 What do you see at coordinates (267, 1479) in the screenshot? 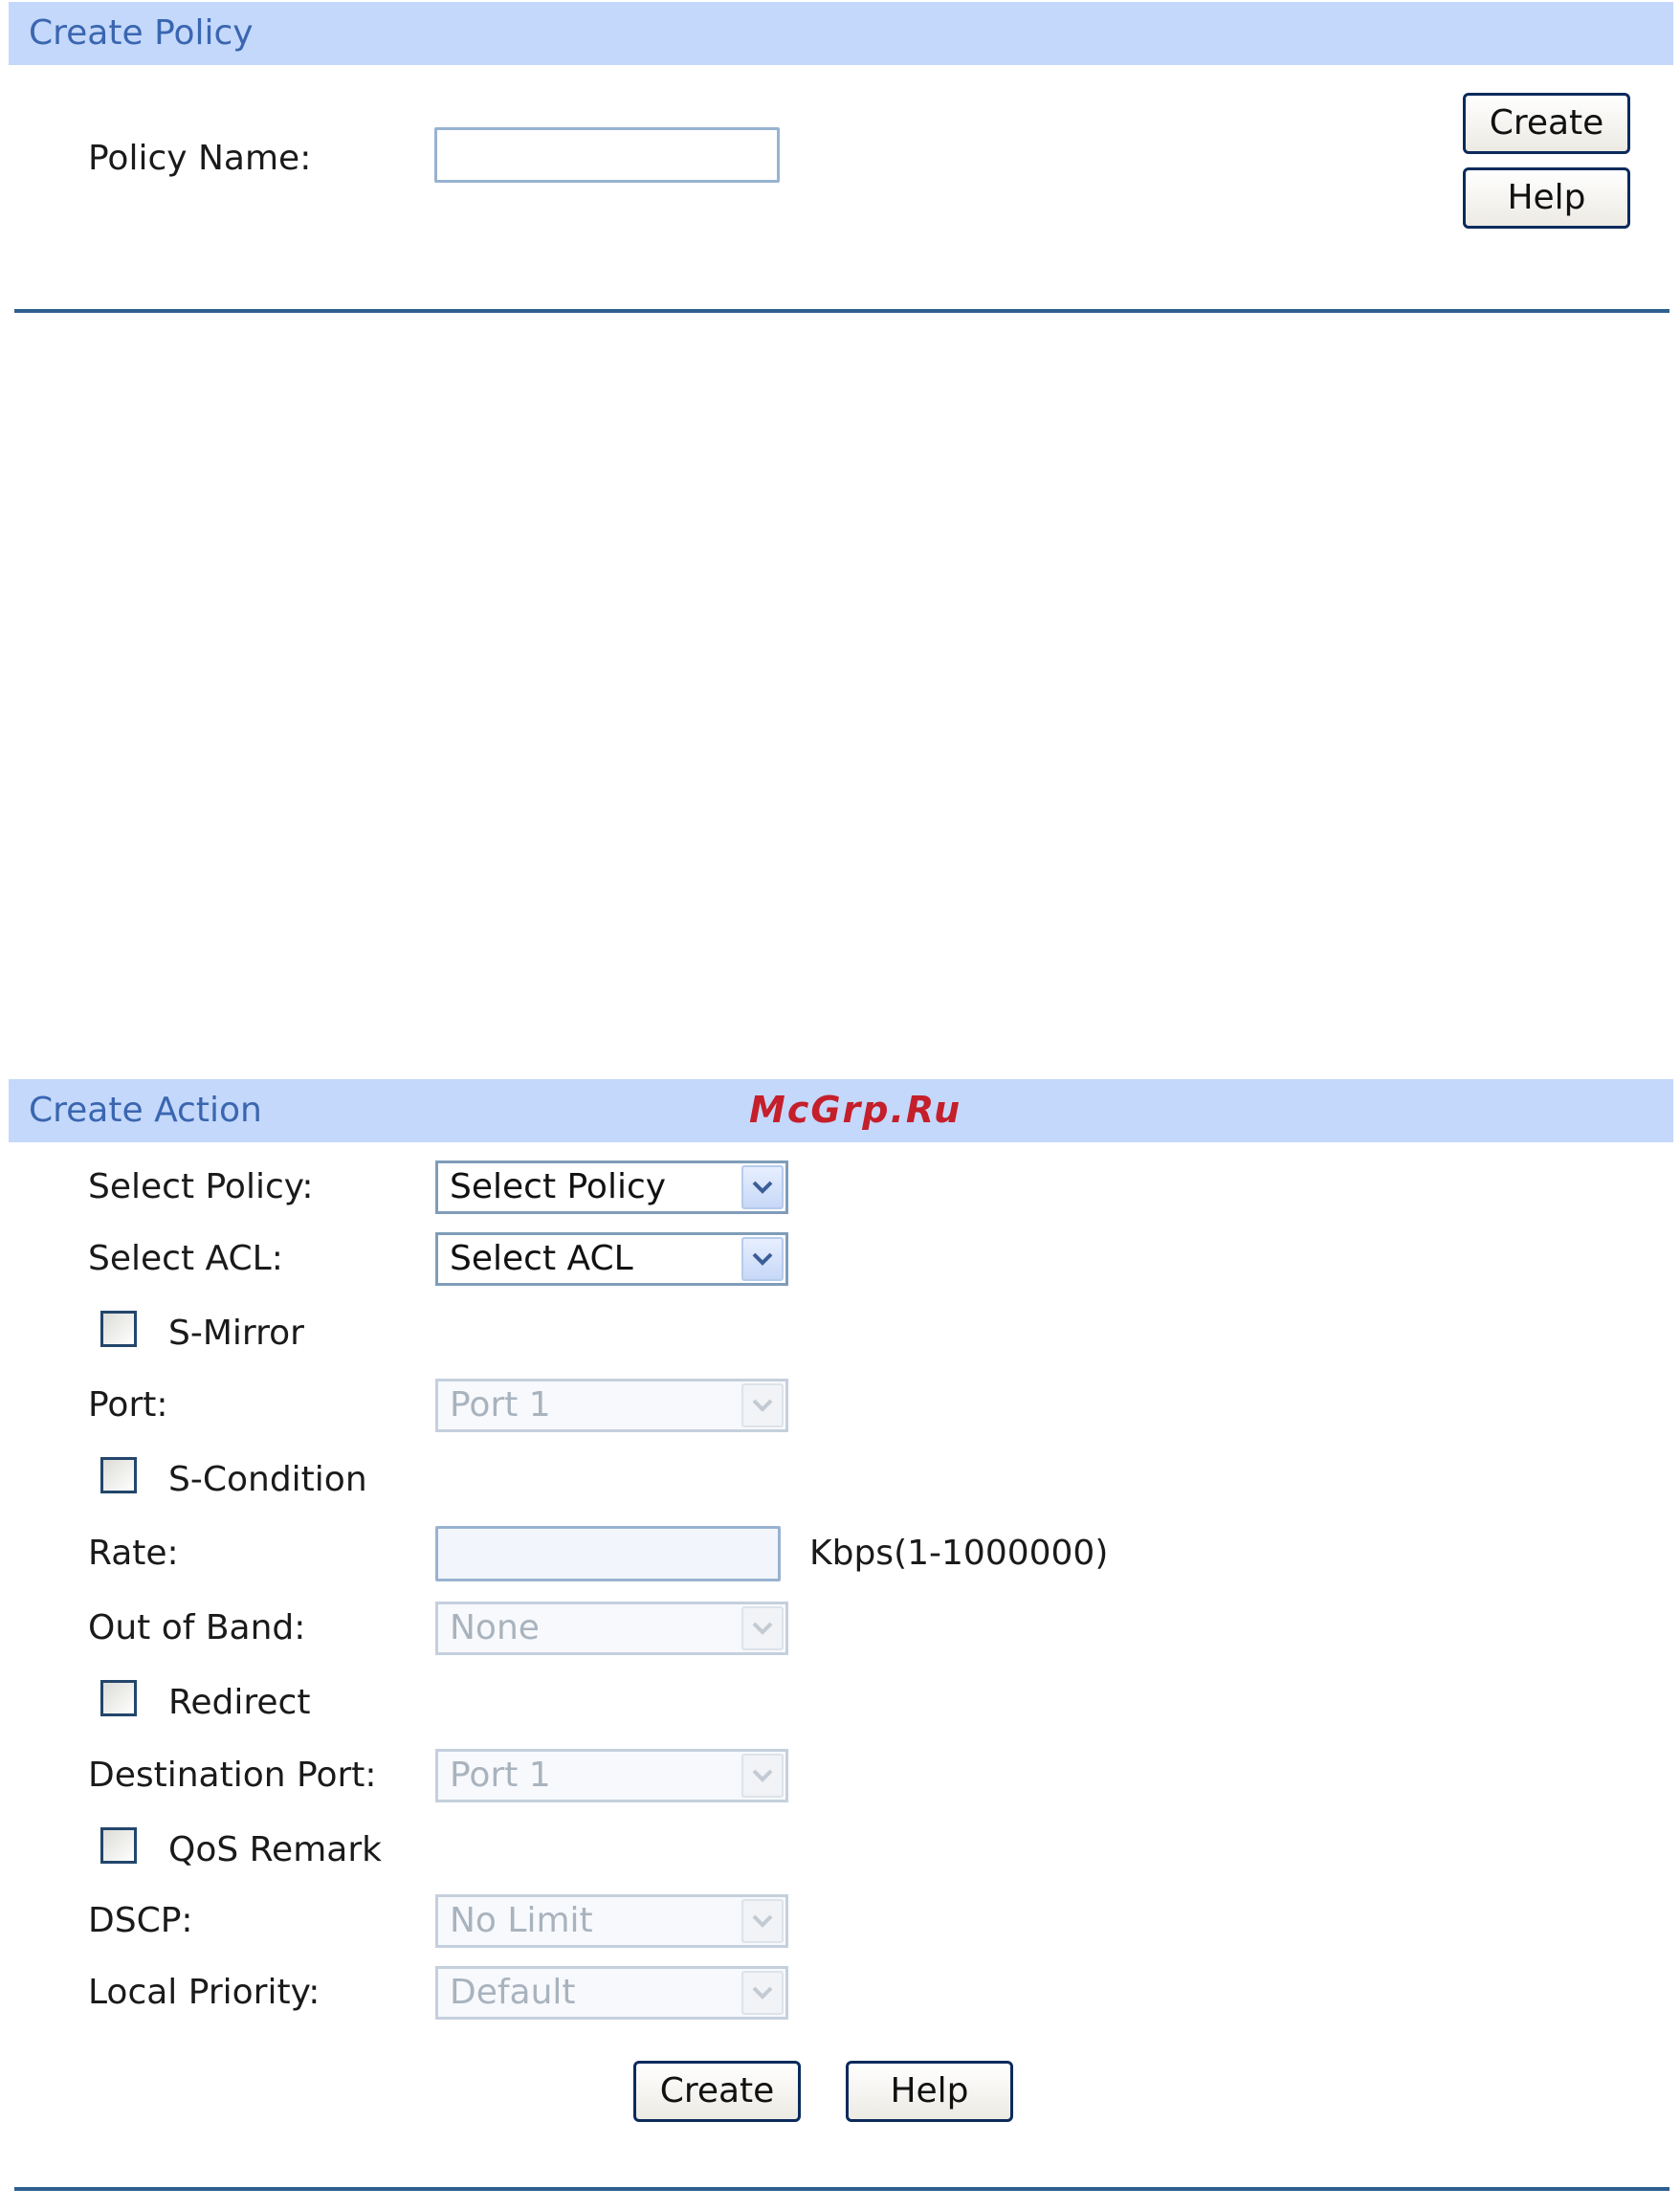
I see `s-condition-label: S-Condition` at bounding box center [267, 1479].